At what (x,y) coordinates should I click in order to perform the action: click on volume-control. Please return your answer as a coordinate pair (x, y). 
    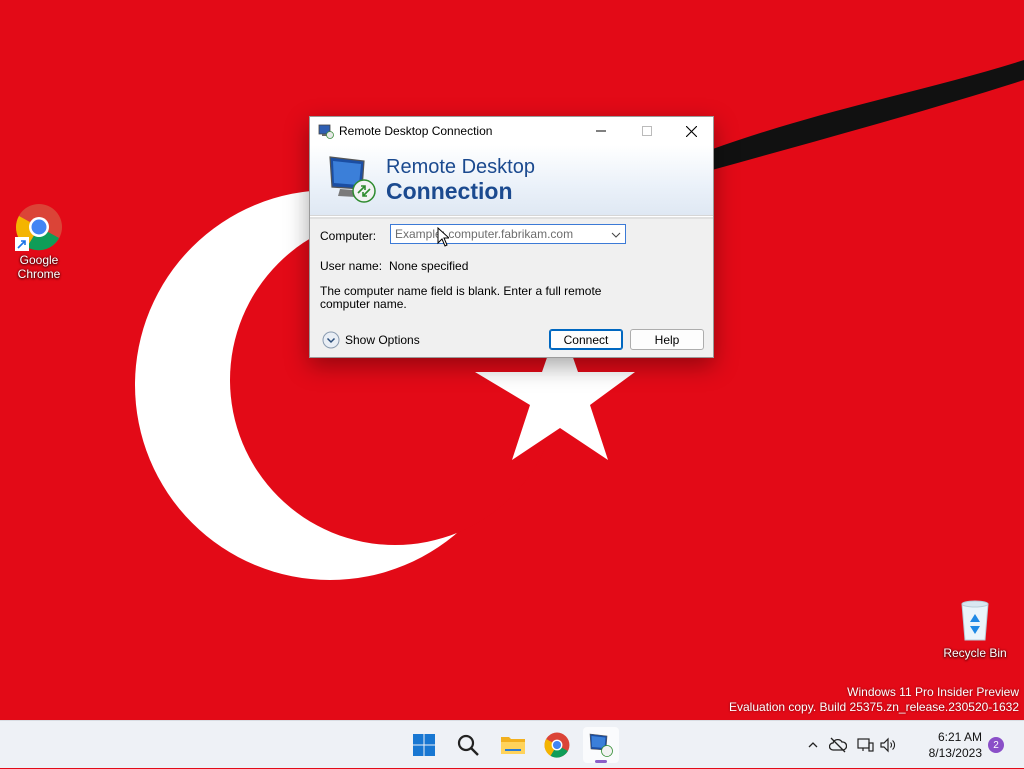
    Looking at the image, I should click on (888, 745).